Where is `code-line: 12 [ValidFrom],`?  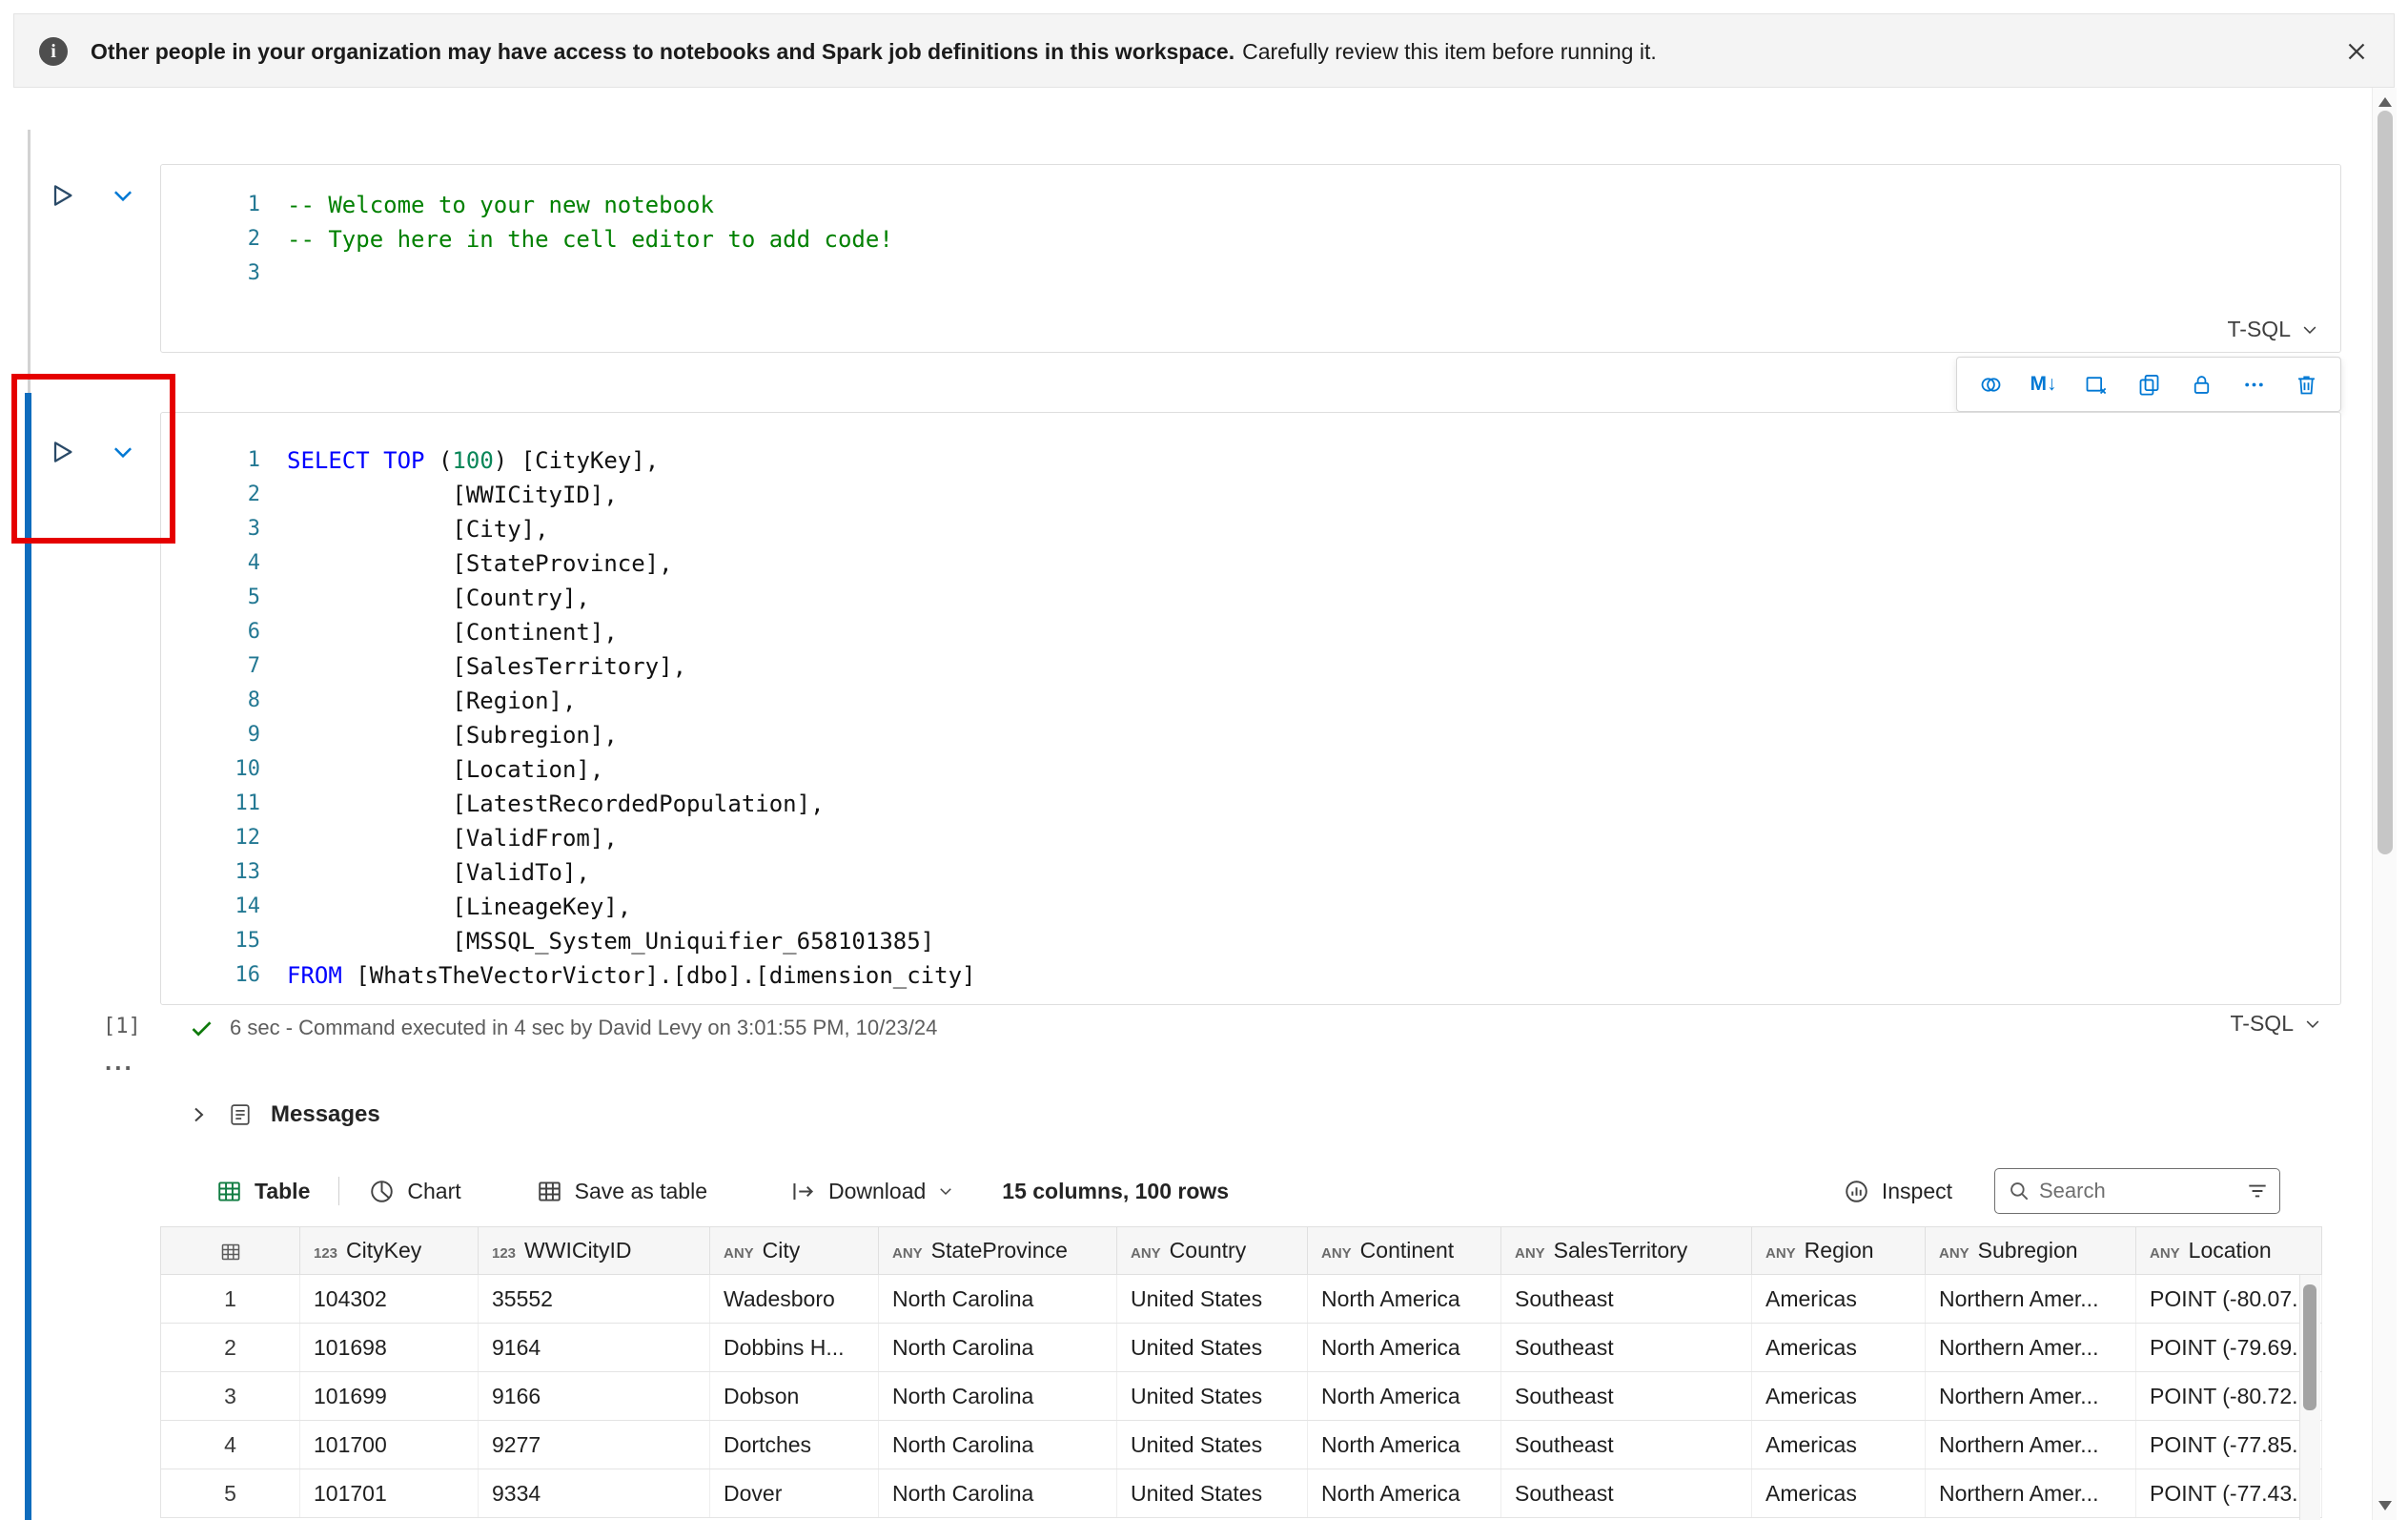 code-line: 12 [ValidFrom], is located at coordinates (1250, 838).